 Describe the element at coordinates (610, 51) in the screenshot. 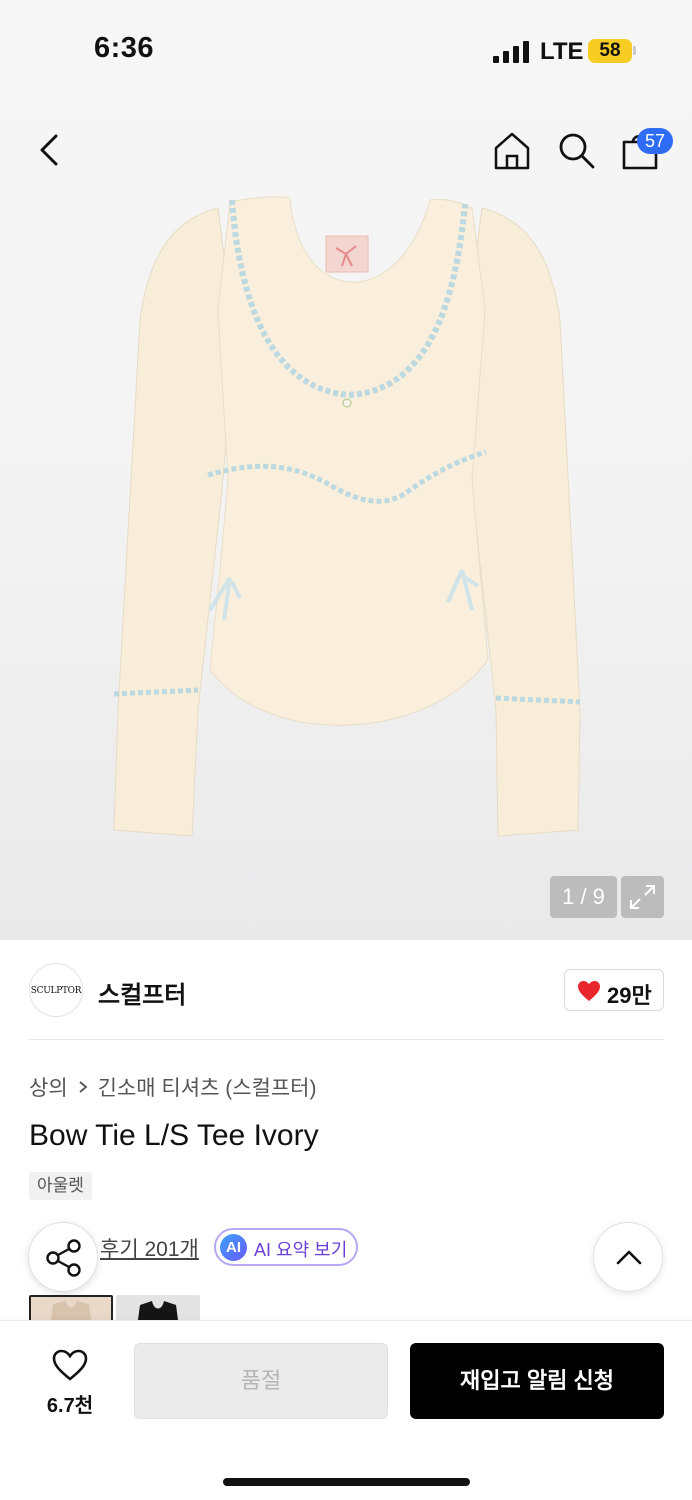

I see `battery-icon: 58` at that location.